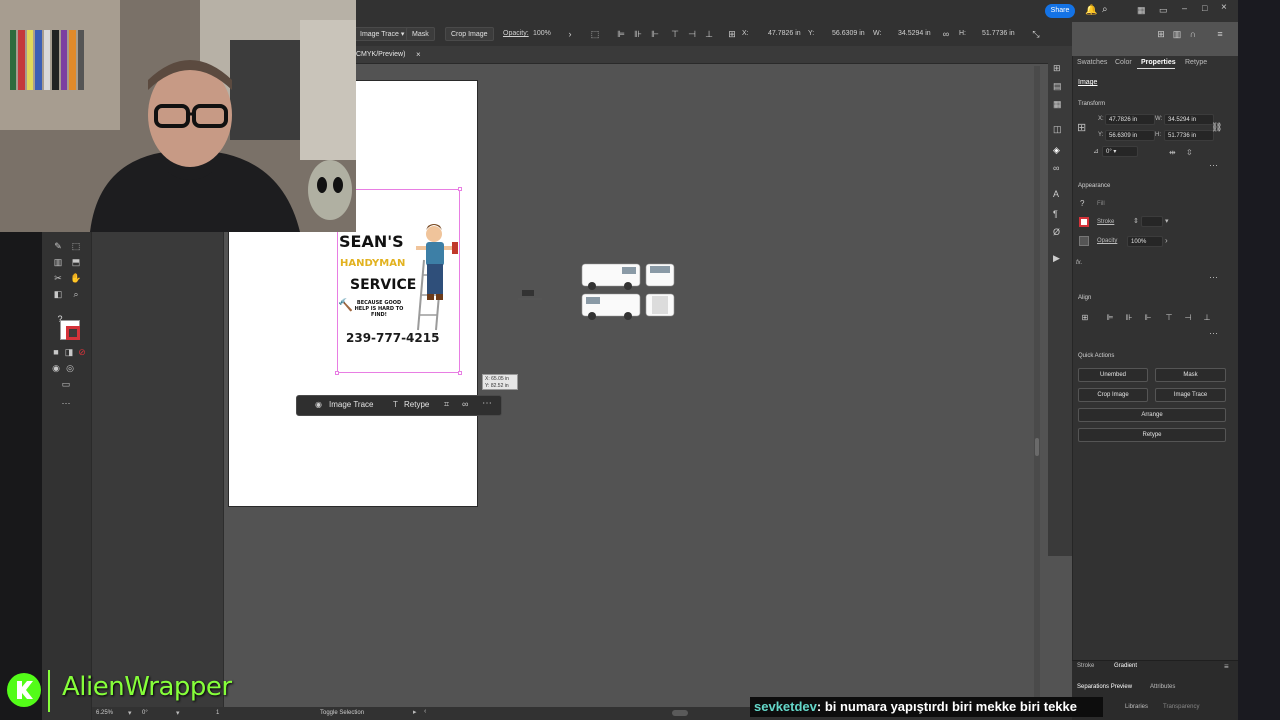  What do you see at coordinates (130, 713) in the screenshot?
I see `zoom-dropdown-icon: ▾` at bounding box center [130, 713].